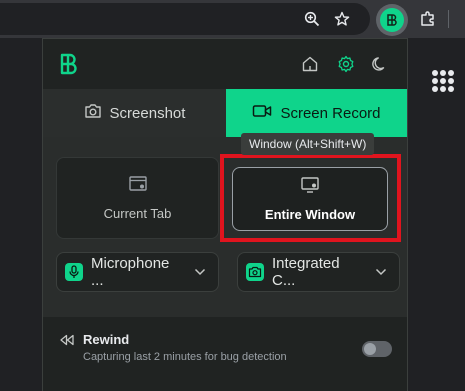  Describe the element at coordinates (330, 113) in the screenshot. I see `tab-screen-record-label: Screen Record` at that location.